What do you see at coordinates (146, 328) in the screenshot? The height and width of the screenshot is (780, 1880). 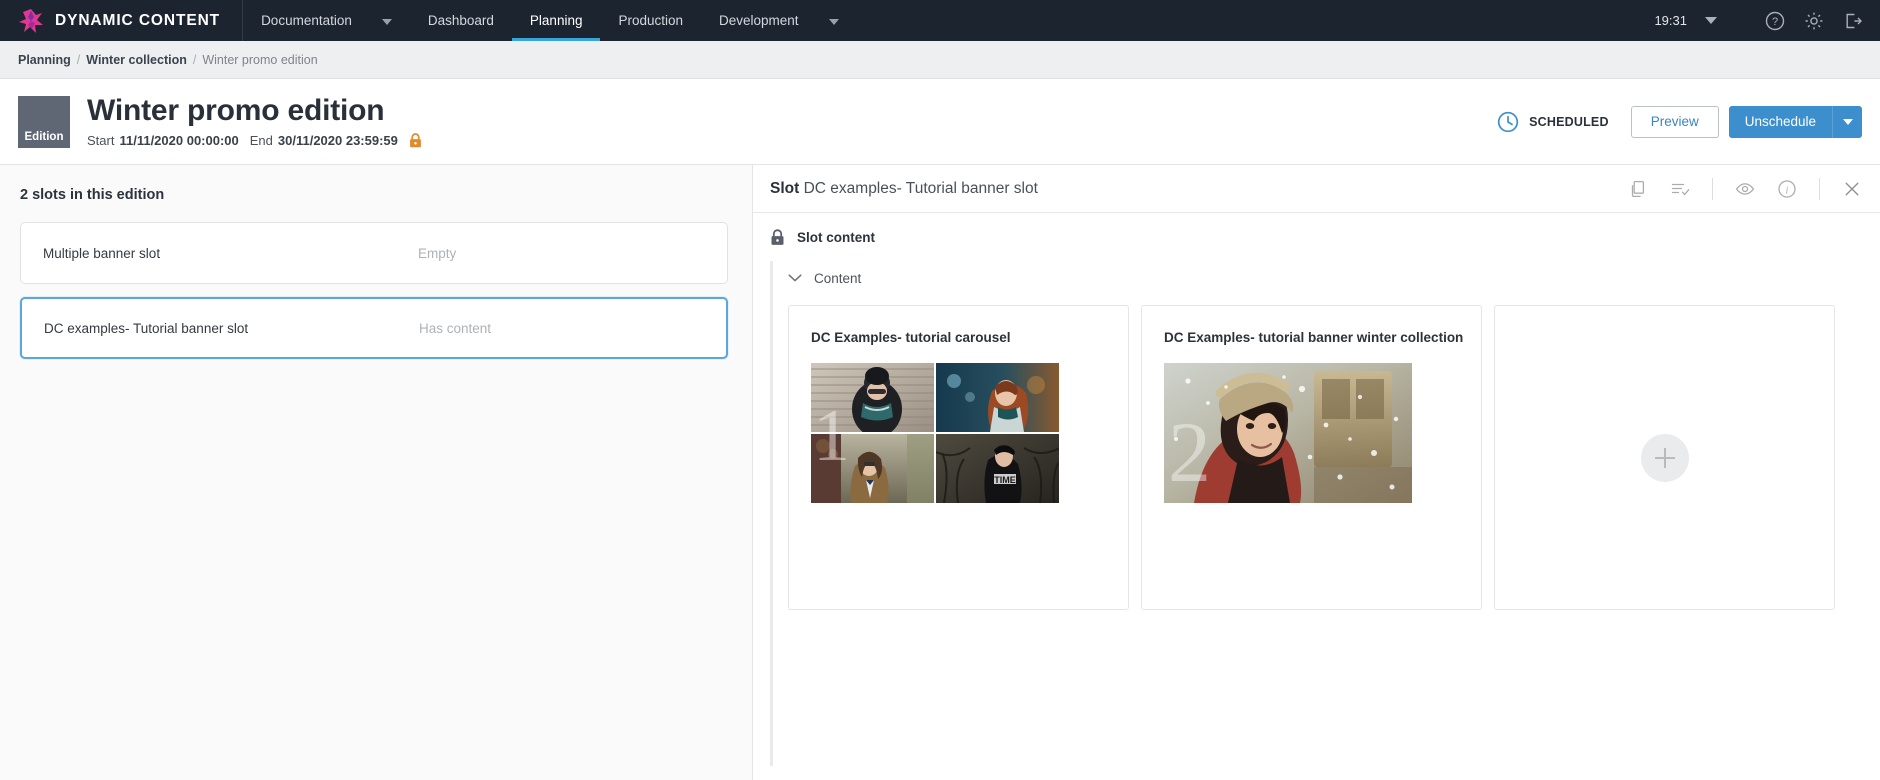 I see `slot-name: DC examples- Tutorial banner slot` at bounding box center [146, 328].